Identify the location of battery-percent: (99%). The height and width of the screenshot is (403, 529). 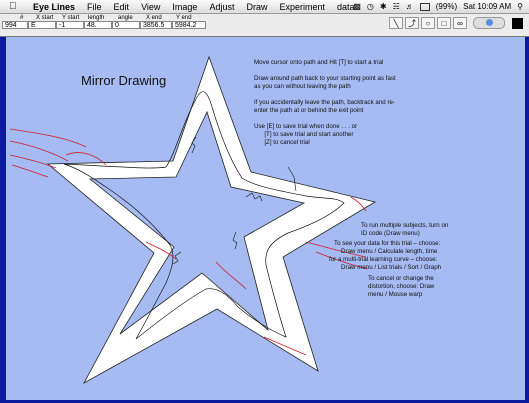
(446, 6).